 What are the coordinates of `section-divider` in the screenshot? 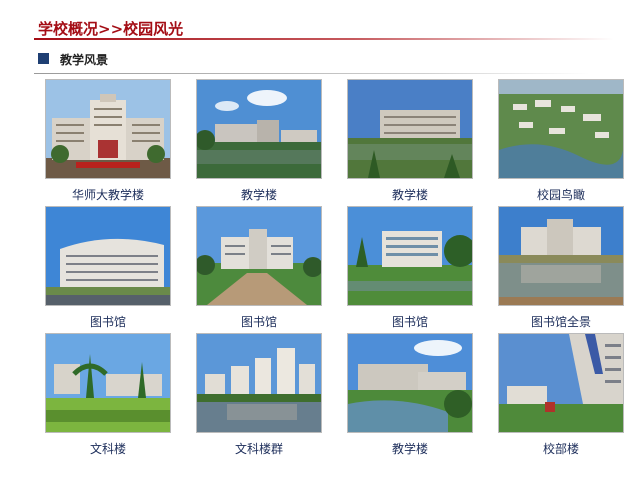 It's located at (312, 73).